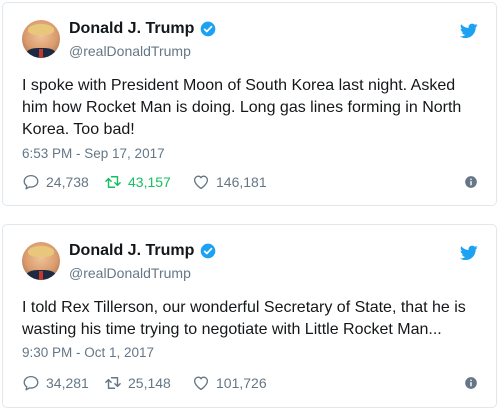 The image size is (500, 411). Describe the element at coordinates (149, 182) in the screenshot. I see `retweet-count: 43,157` at that location.